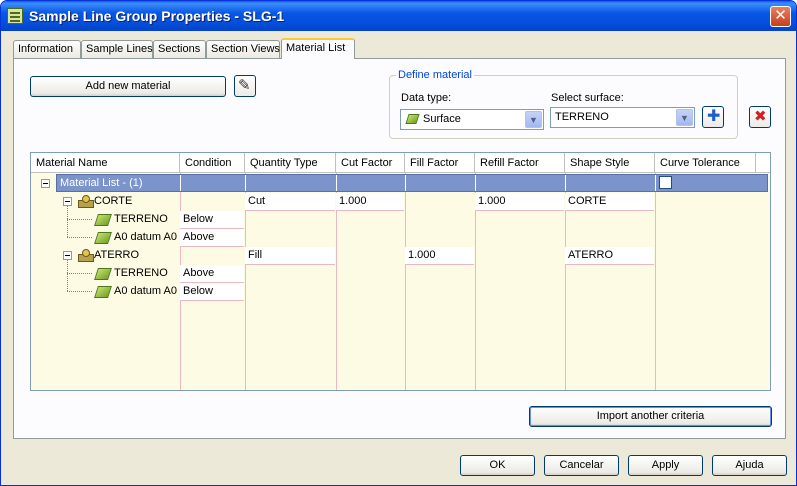  Describe the element at coordinates (610, 163) in the screenshot. I see `column-shape-style: Shape Style` at that location.